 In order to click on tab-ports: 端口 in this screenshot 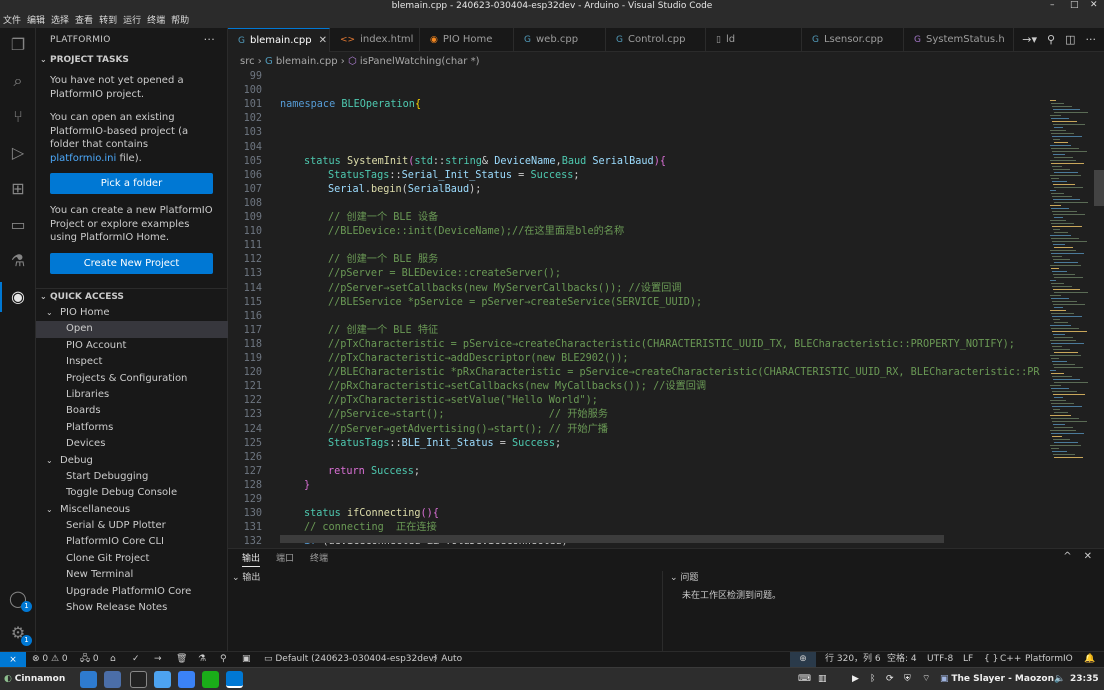, I will do `click(285, 559)`.